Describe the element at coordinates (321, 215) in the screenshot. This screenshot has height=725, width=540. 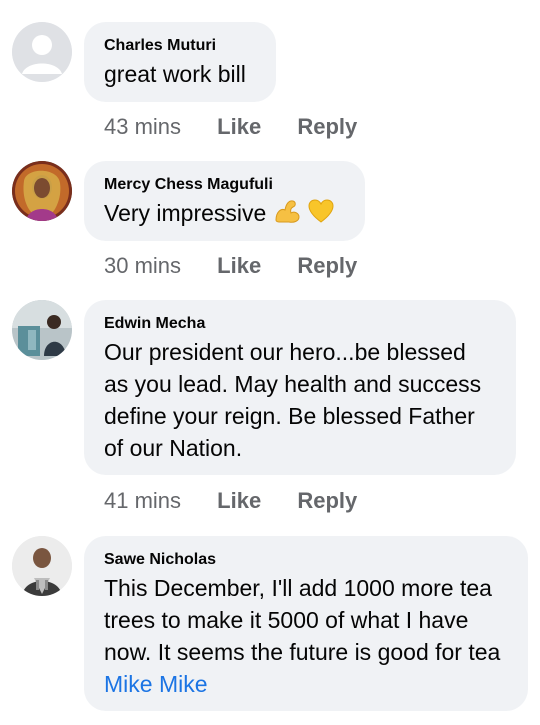
I see `yellow-heart-icon` at that location.